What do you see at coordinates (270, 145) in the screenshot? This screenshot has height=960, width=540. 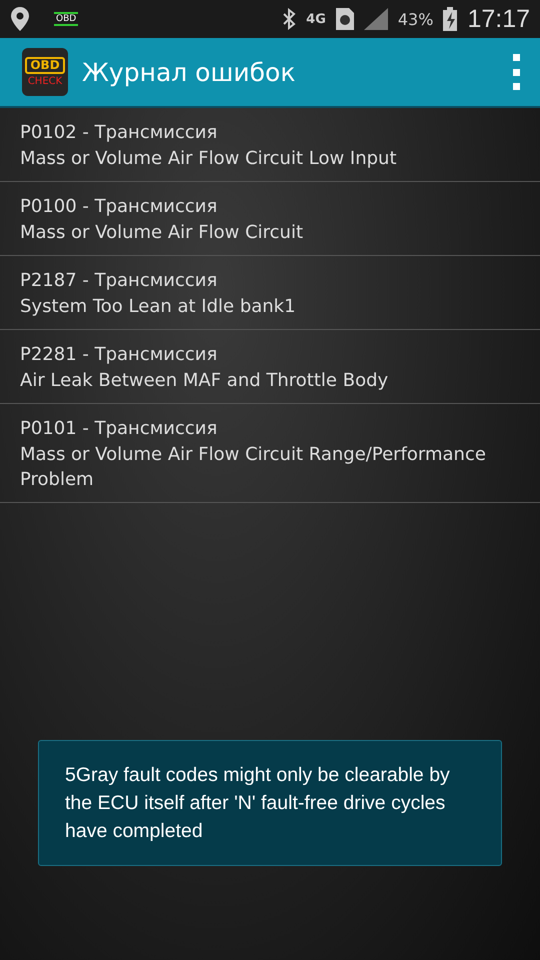 I see `fault-code-item: P0102 - Трансмиссия Mass or Volume Air Flow Circuit Low Input` at bounding box center [270, 145].